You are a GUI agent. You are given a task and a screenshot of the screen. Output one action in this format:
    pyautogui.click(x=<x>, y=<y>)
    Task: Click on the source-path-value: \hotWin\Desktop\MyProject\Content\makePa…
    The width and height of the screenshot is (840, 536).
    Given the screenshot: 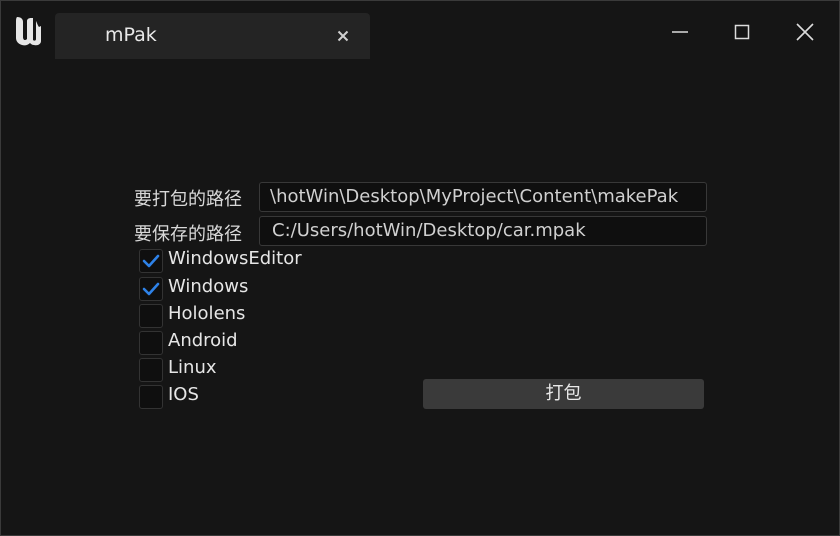 What is the action you would take?
    pyautogui.click(x=474, y=196)
    